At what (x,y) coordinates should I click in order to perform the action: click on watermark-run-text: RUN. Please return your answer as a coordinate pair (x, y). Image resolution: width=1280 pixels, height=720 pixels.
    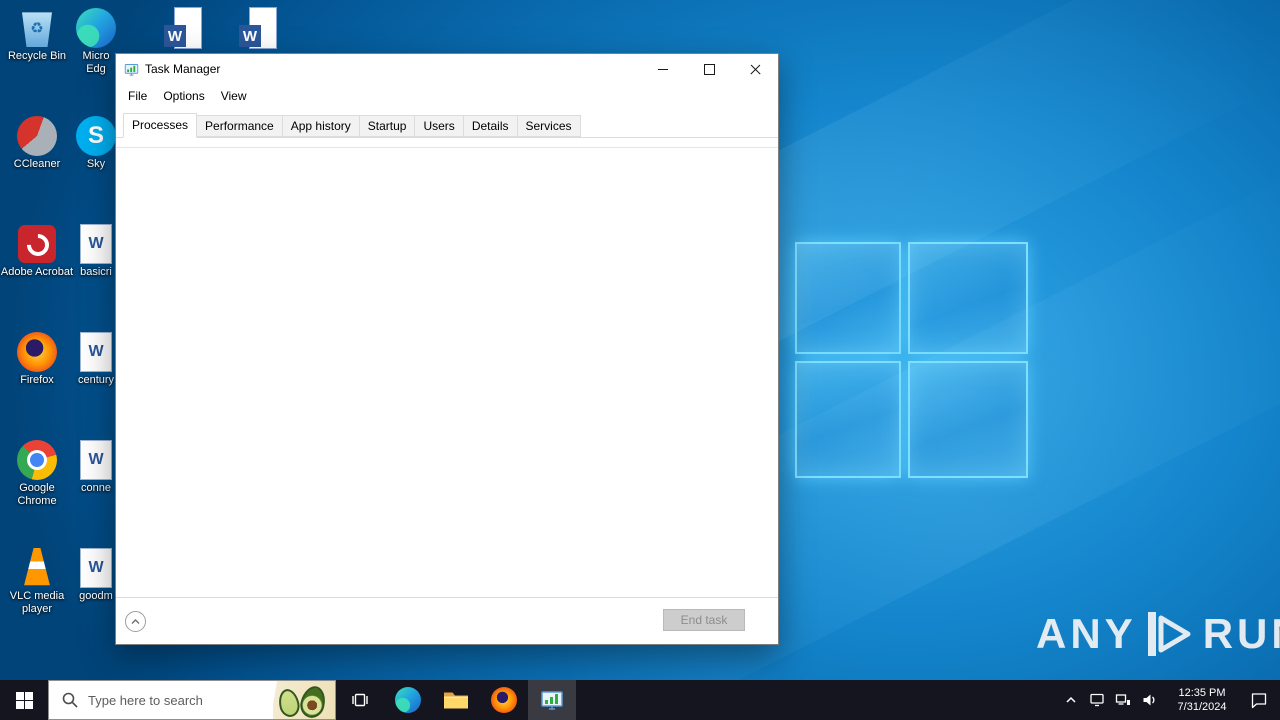
    Looking at the image, I should click on (1241, 633).